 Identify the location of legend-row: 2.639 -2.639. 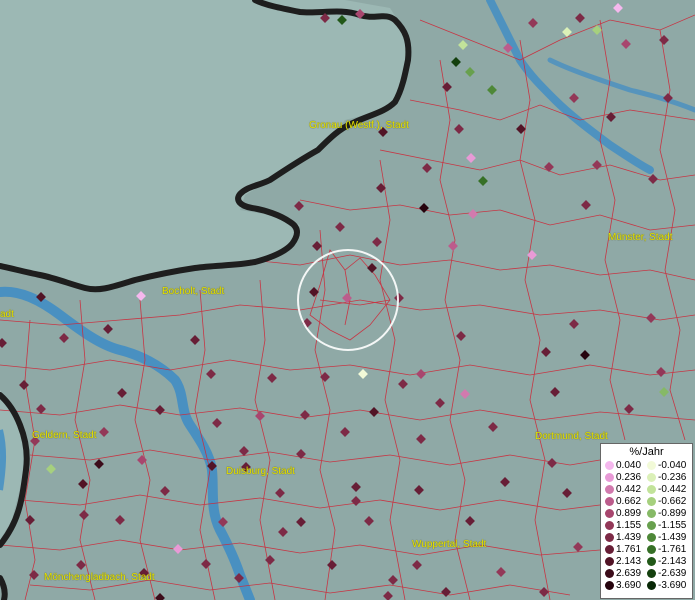
(646, 574).